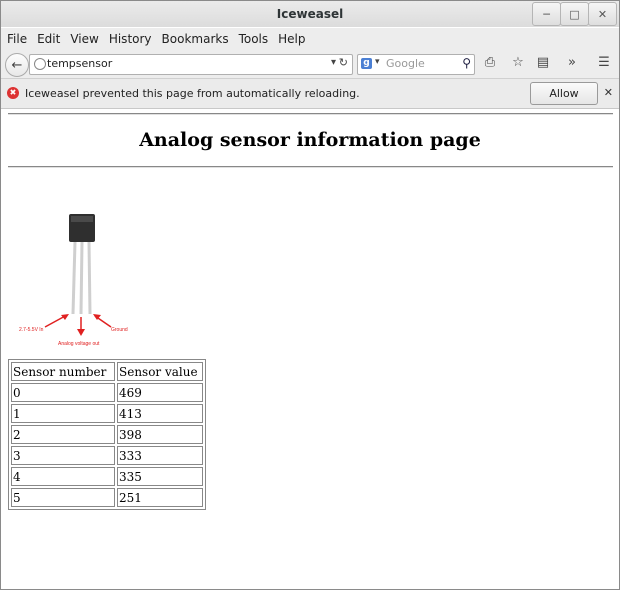 Image resolution: width=620 pixels, height=590 pixels. I want to click on page-title: Analog sensor information page, so click(310, 140).